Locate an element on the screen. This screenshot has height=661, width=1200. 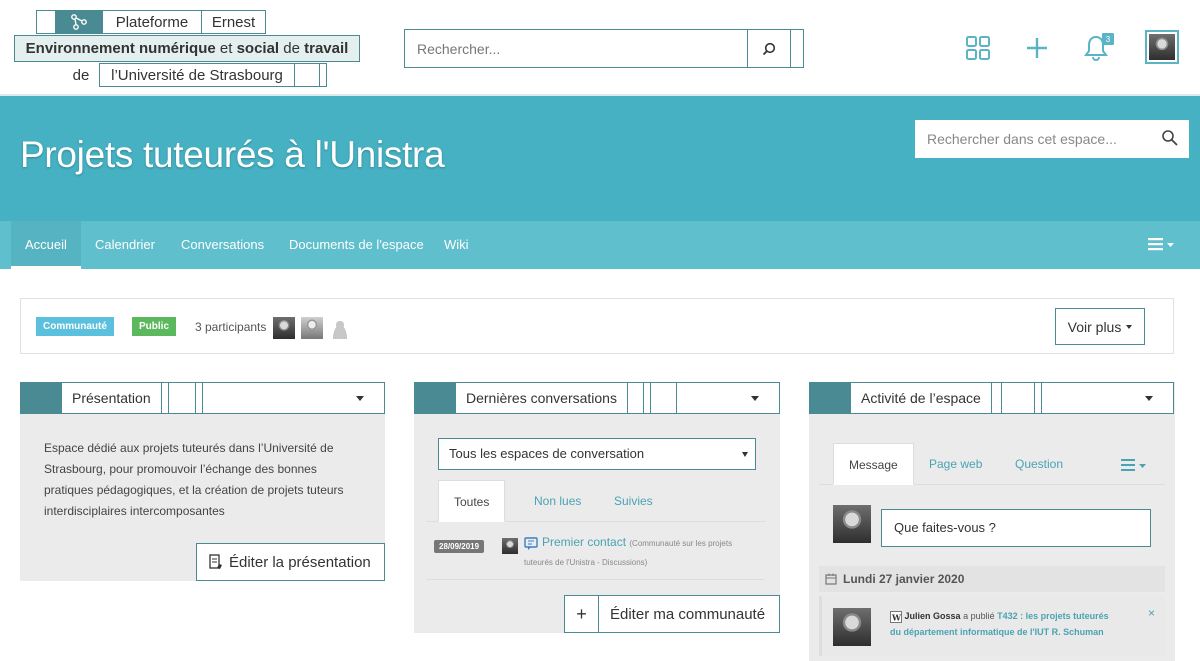
search-button is located at coordinates (769, 48).